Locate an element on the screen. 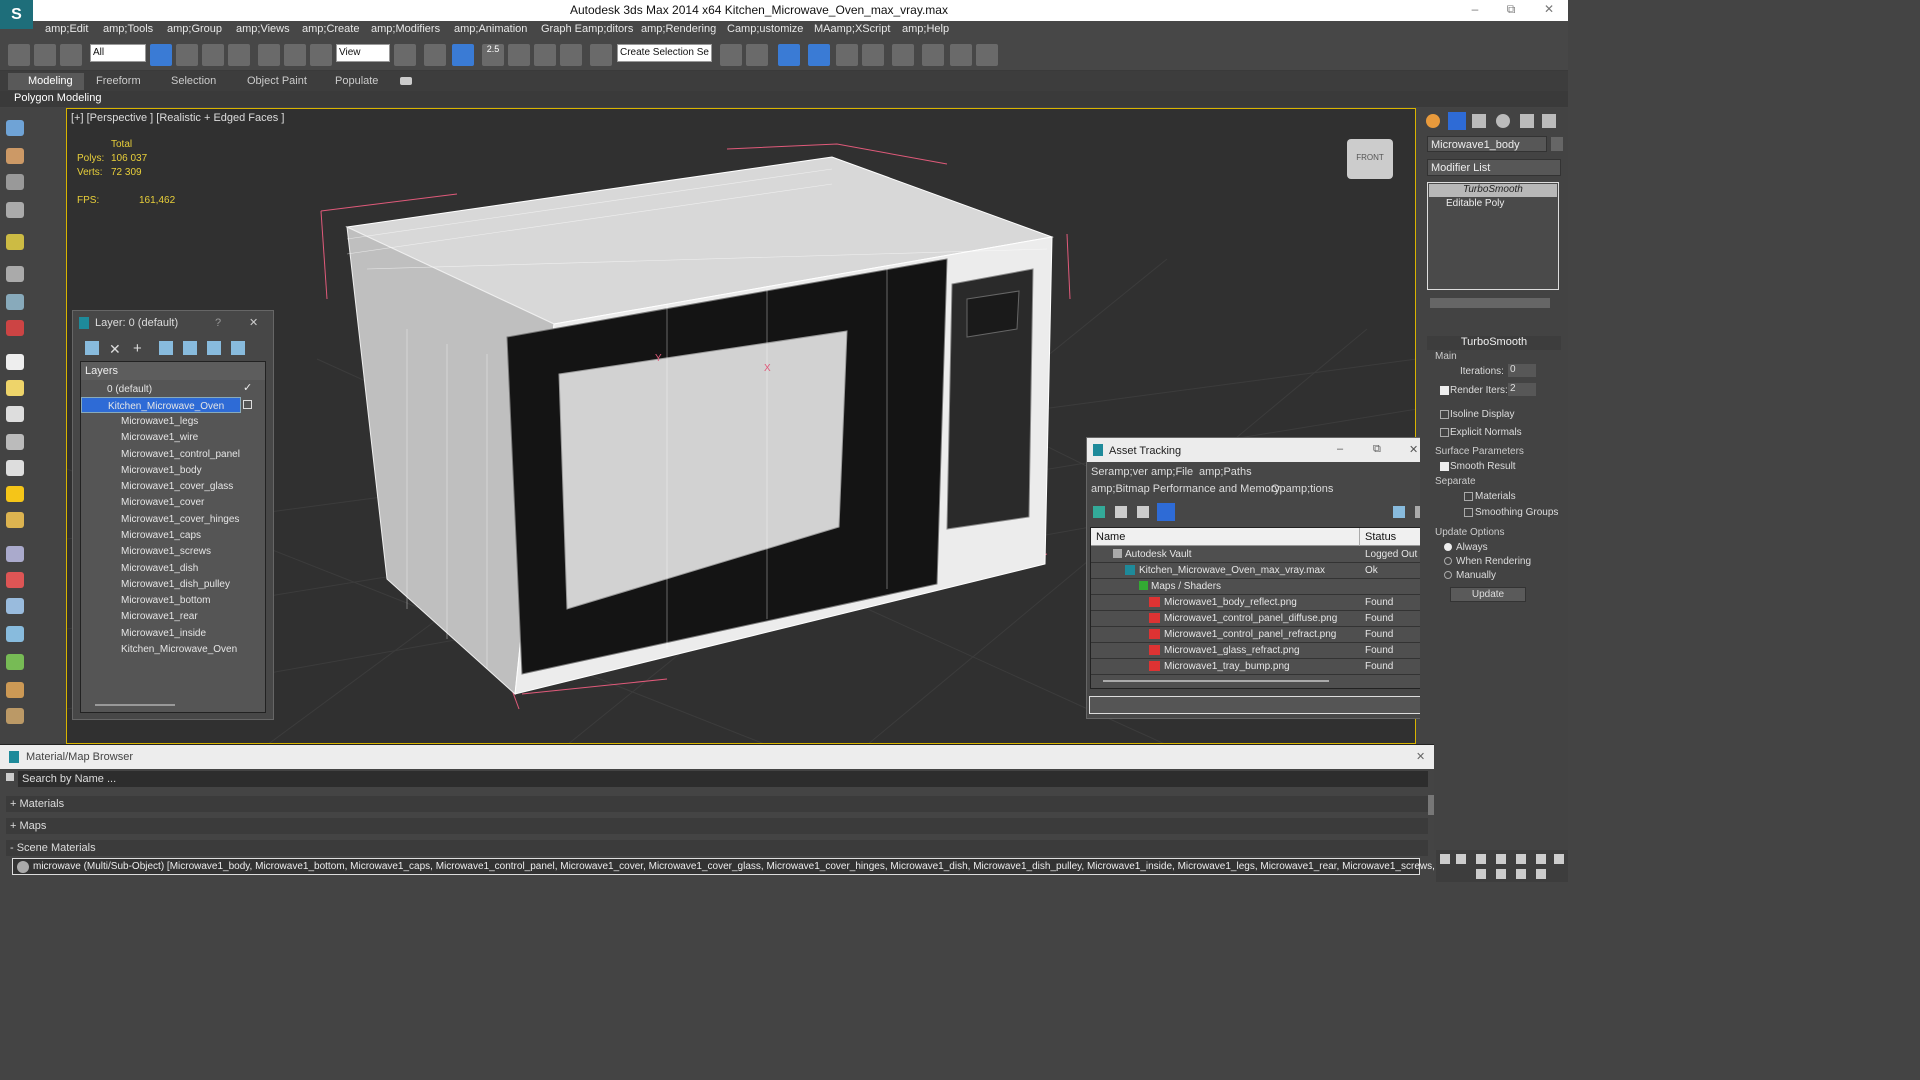 This screenshot has height=1080, width=1920. pivot-icon is located at coordinates (405, 55).